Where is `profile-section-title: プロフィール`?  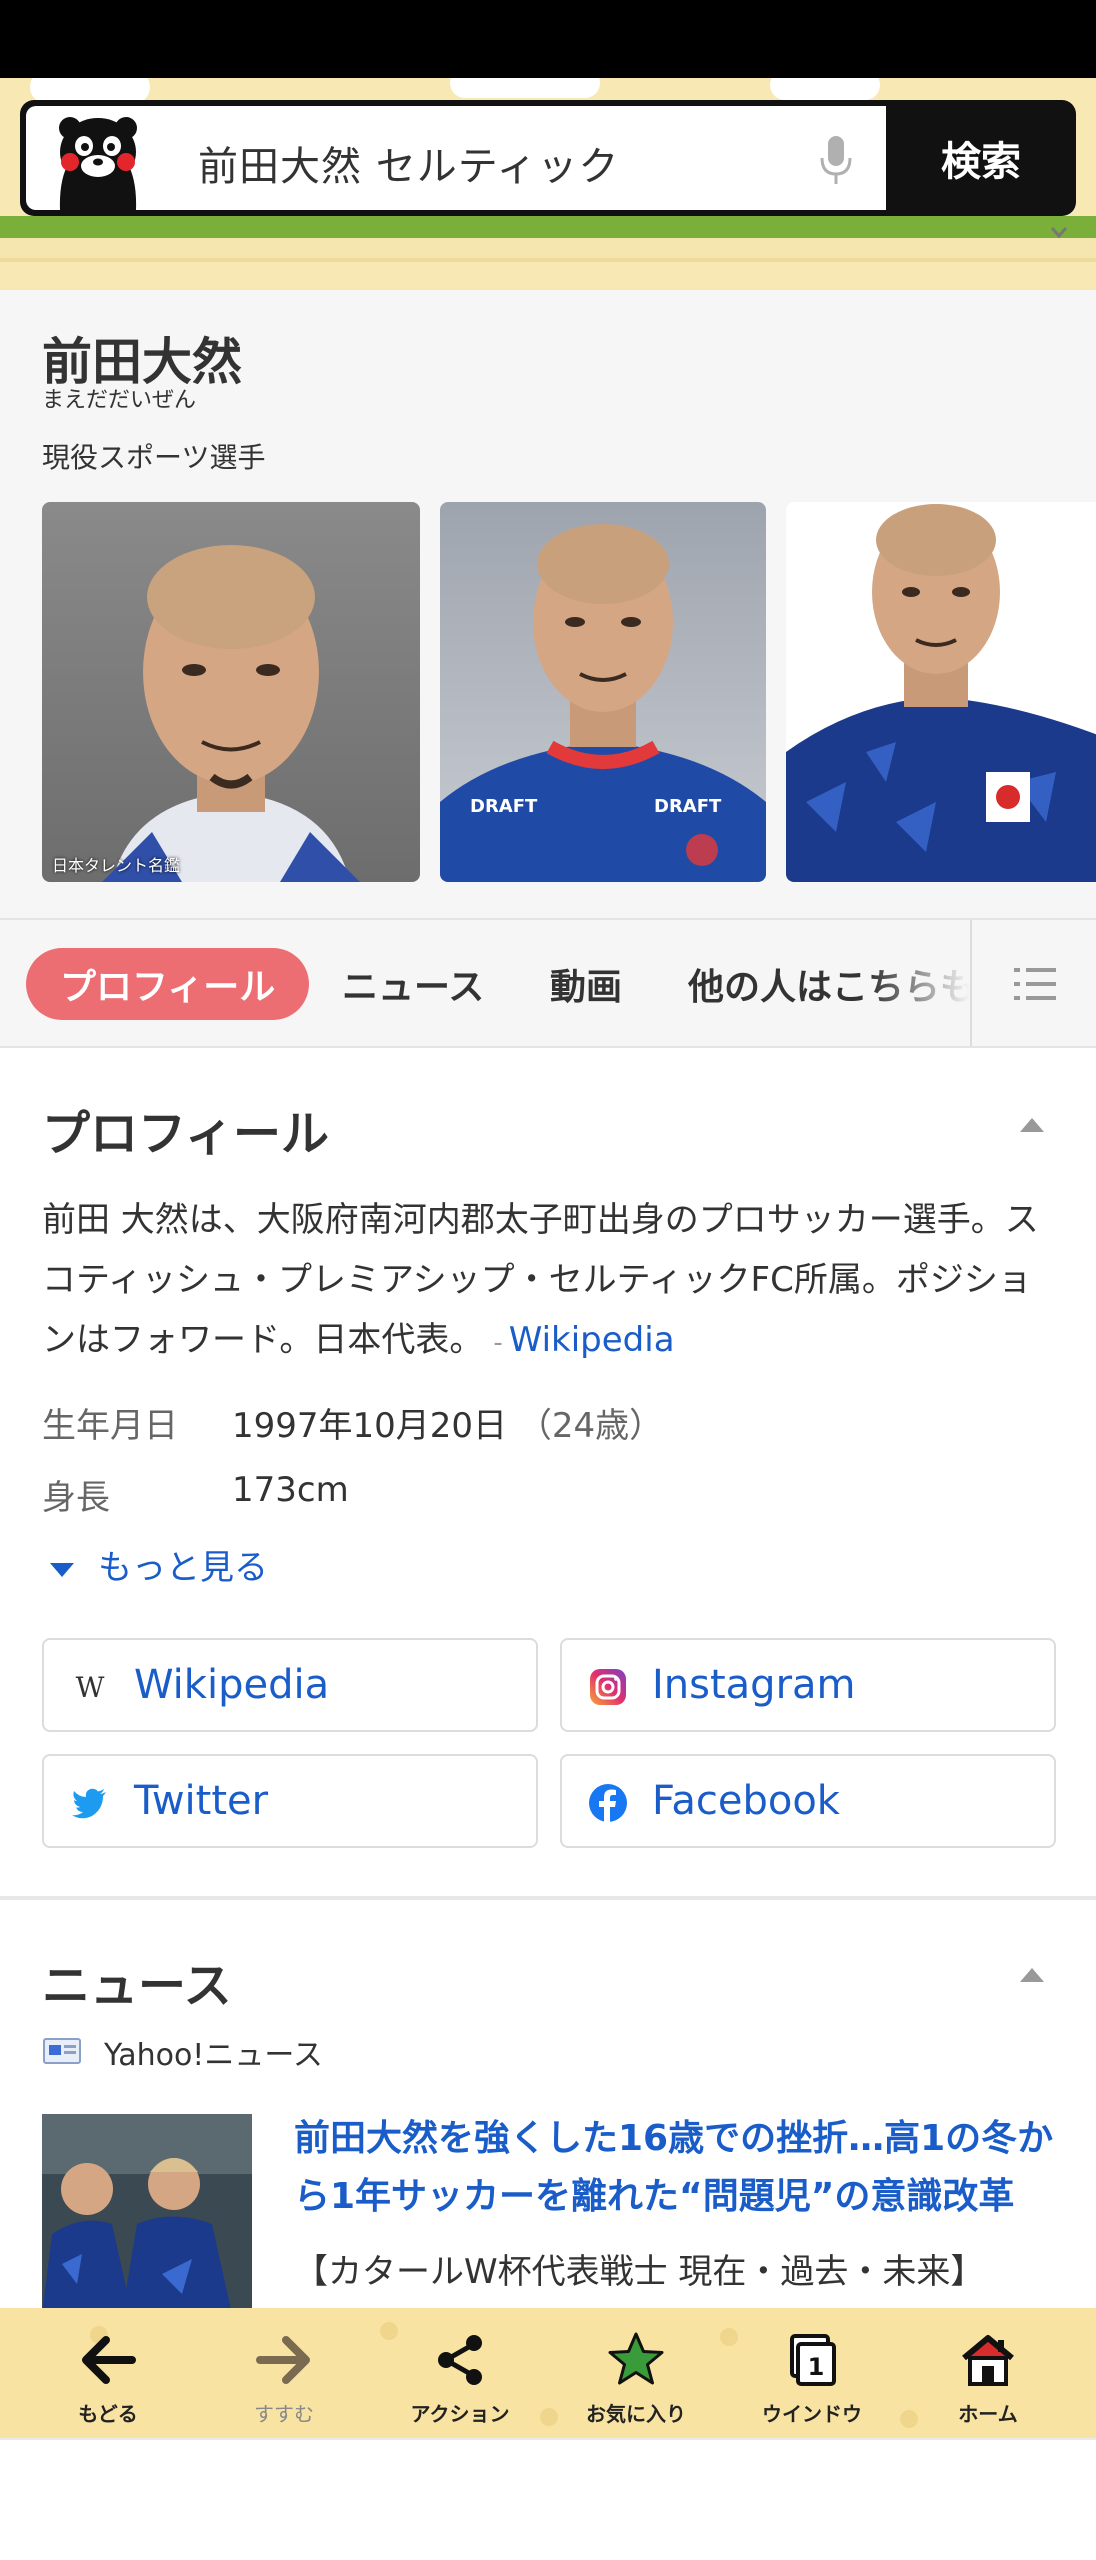
profile-section-title: プロフィール is located at coordinates (186, 1134).